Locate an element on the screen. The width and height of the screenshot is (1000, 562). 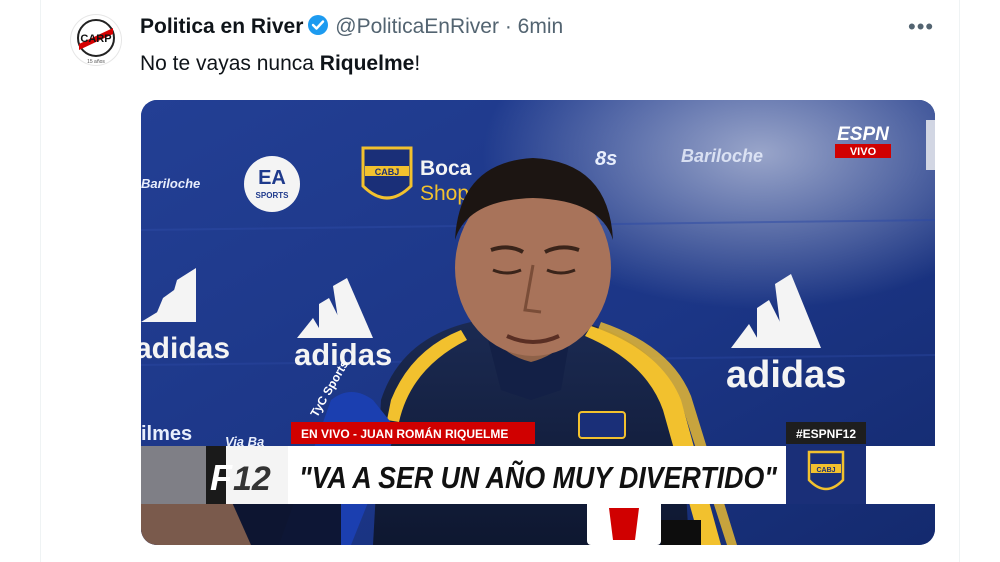
crest-small-text: CABJ is located at coordinates (825, 470).